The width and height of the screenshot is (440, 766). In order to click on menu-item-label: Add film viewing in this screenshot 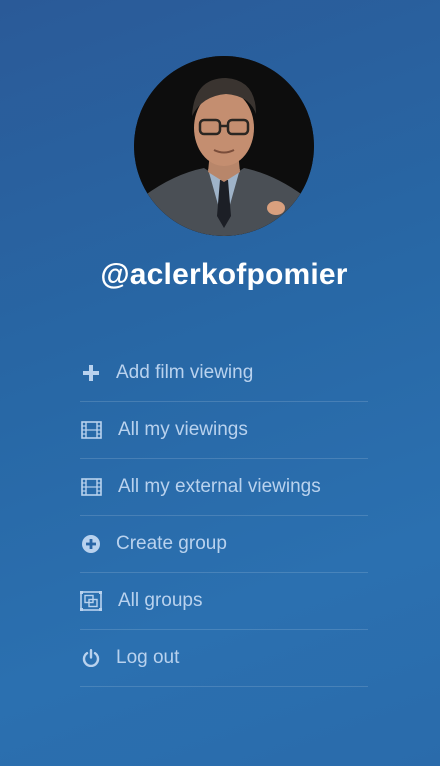, I will do `click(185, 372)`.